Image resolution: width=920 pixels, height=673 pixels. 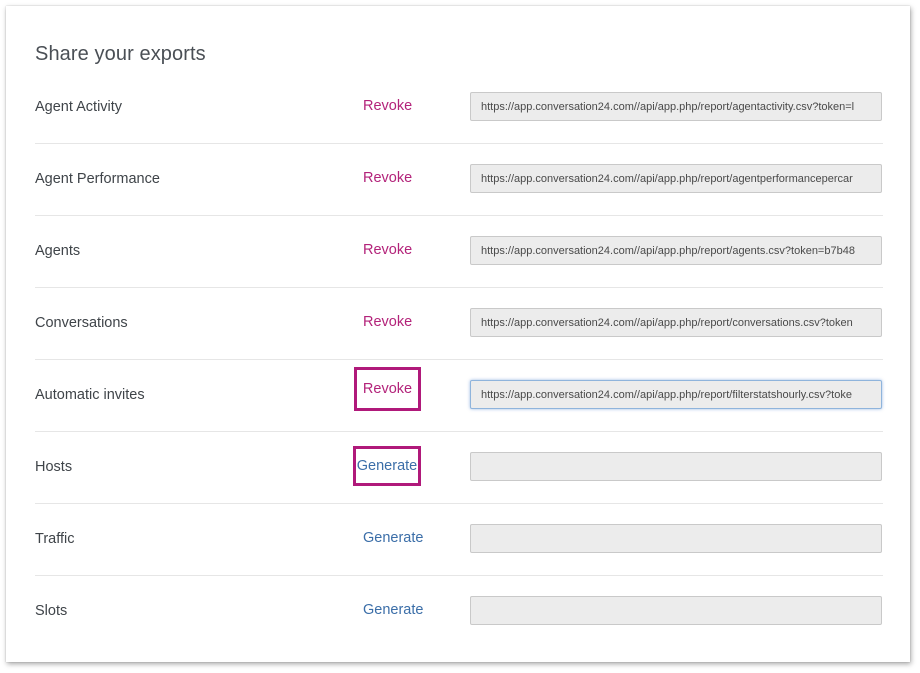 I want to click on export-label: Slots, so click(x=51, y=611).